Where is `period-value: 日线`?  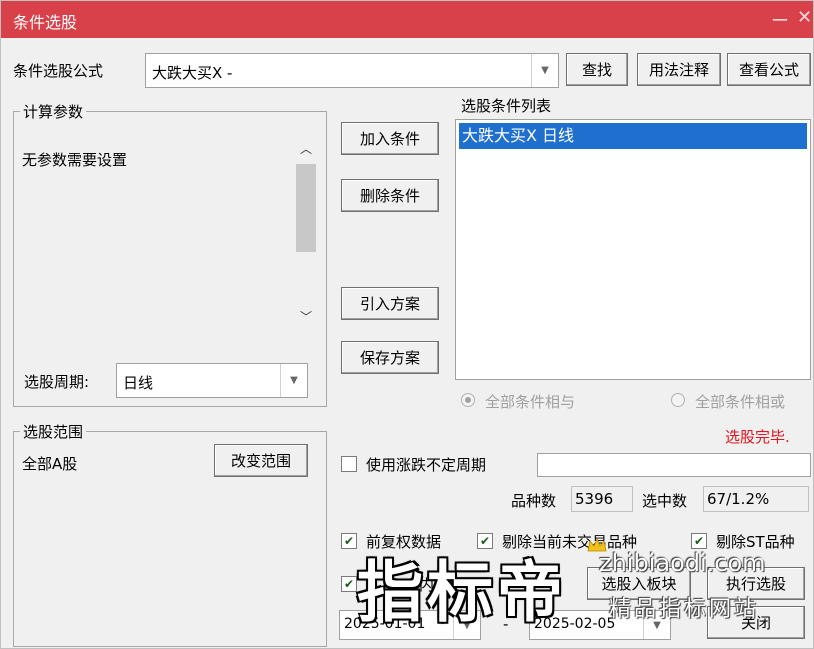 period-value: 日线 is located at coordinates (138, 383).